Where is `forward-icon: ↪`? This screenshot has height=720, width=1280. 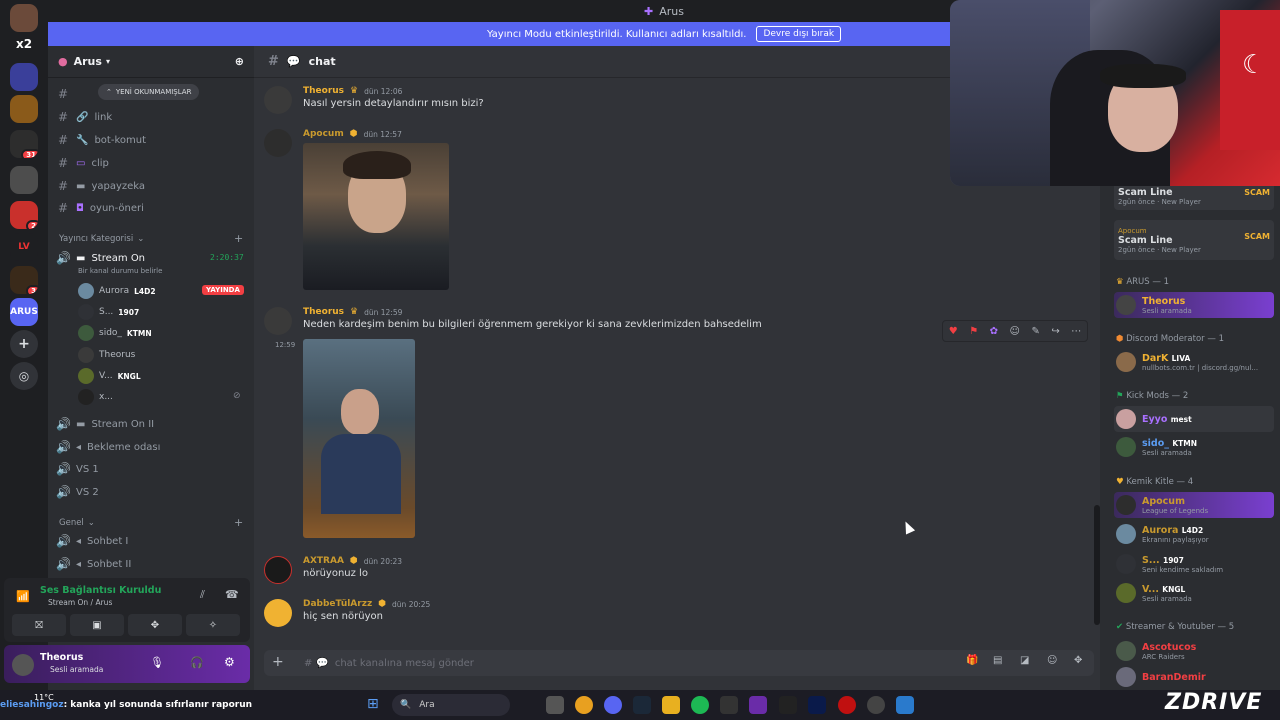
forward-icon: ↪ is located at coordinates (1055, 331).